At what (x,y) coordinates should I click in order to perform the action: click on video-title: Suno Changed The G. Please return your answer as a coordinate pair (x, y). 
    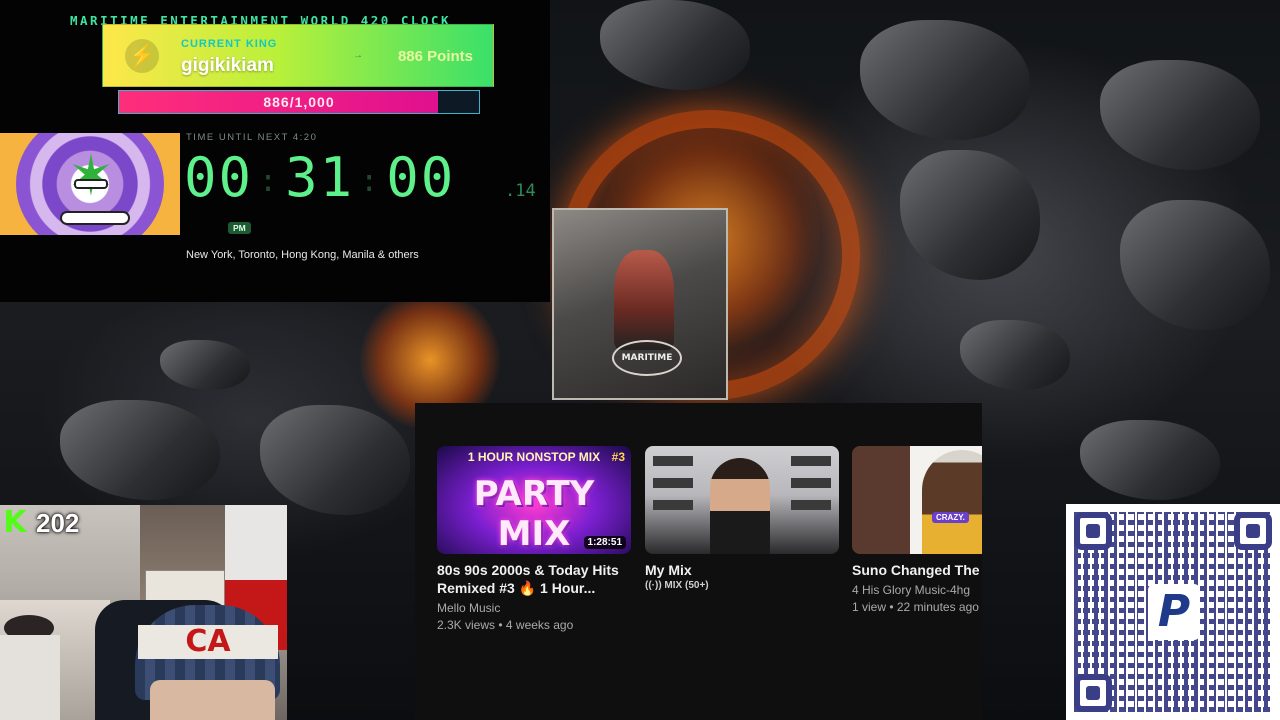
    Looking at the image, I should click on (917, 570).